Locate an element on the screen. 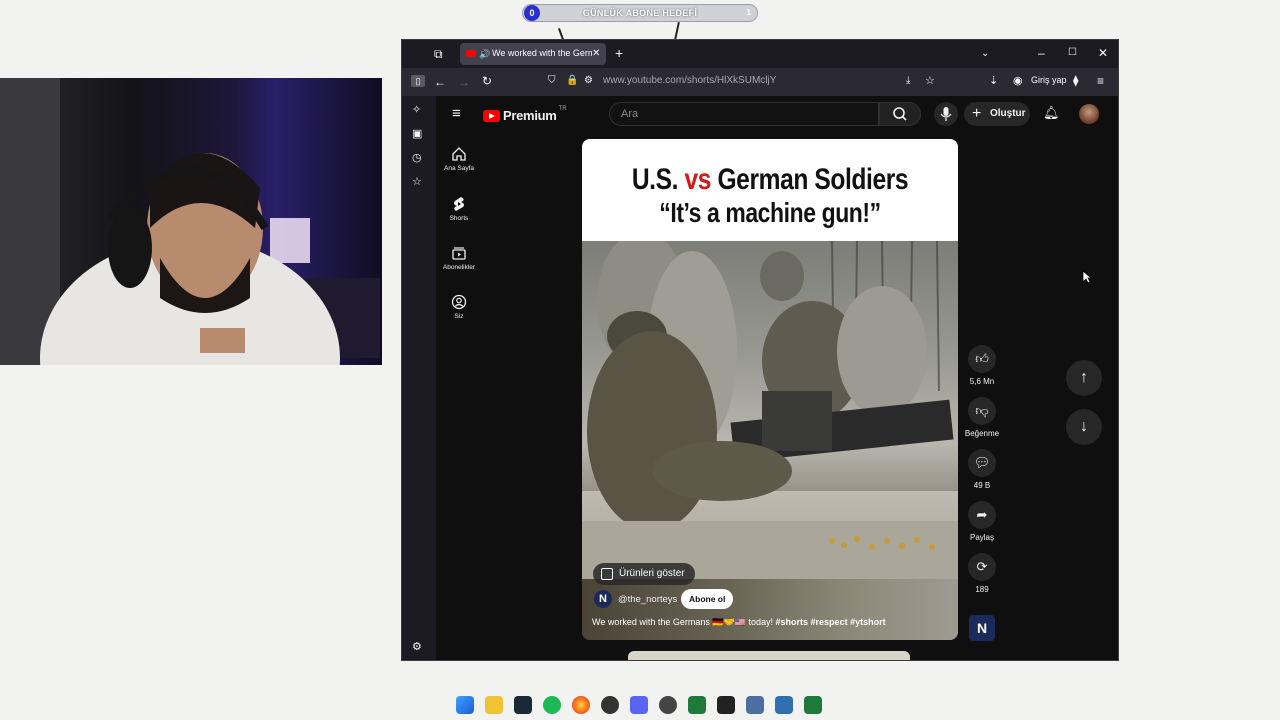 The width and height of the screenshot is (1280, 720). headline-line-1: U.S. vs German Soldiers is located at coordinates (770, 179).